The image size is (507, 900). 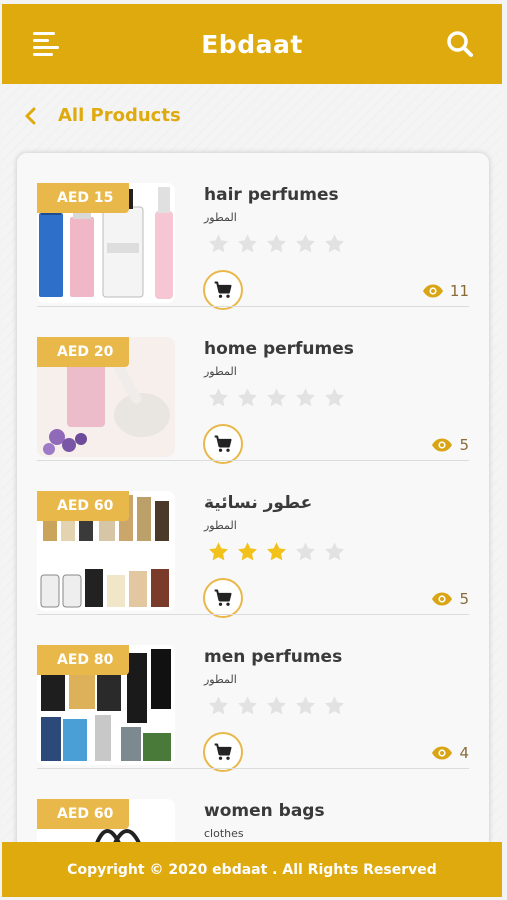 What do you see at coordinates (46, 44) in the screenshot?
I see `menu-icon` at bounding box center [46, 44].